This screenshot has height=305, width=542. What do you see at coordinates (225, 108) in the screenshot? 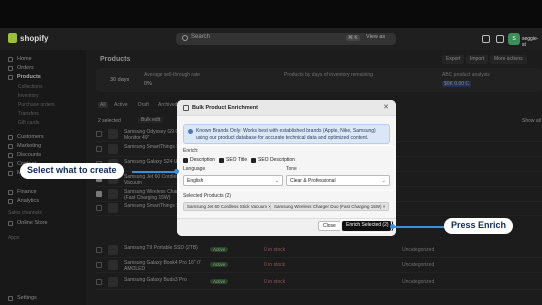
I see `modal-title: Bulk Product Enrichment` at bounding box center [225, 108].